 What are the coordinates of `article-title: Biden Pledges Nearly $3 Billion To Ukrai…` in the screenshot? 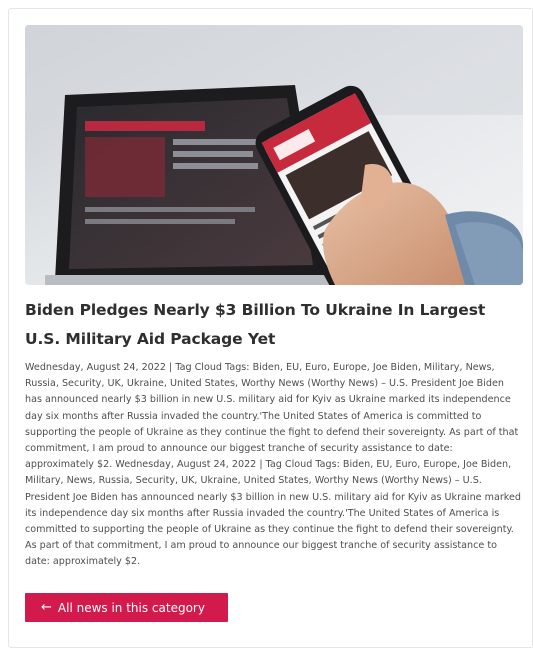 It's located at (265, 325).